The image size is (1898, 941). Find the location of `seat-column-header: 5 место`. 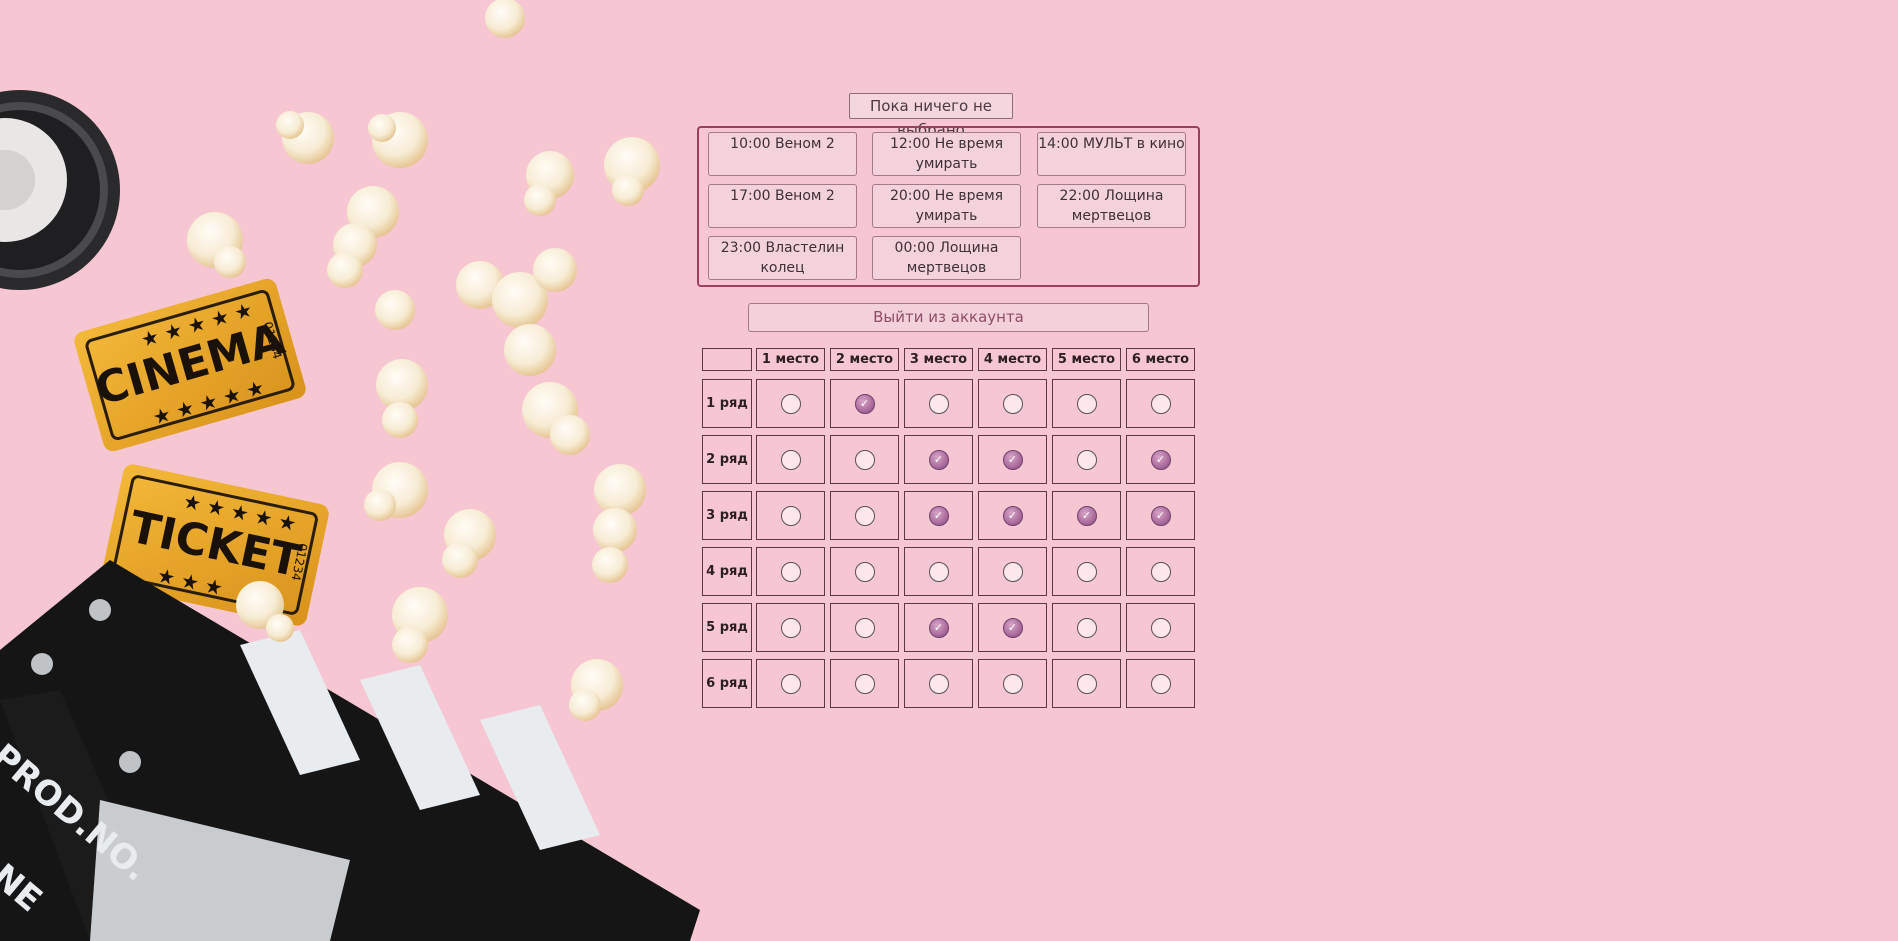

seat-column-header: 5 место is located at coordinates (1086, 359).